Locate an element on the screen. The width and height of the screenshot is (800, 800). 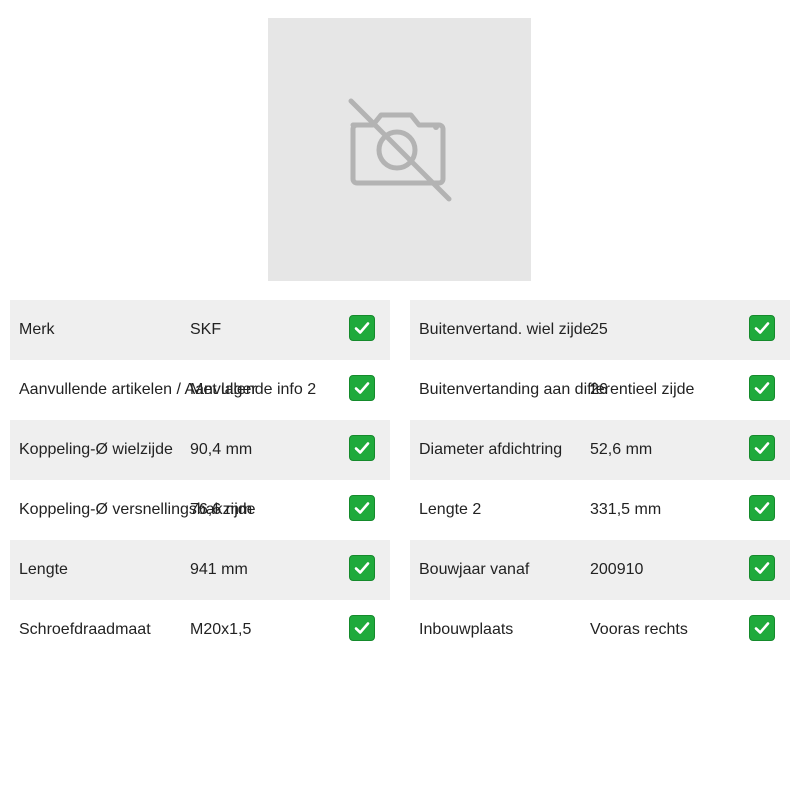
spec-value: 331,5 mm is located at coordinates (626, 509).